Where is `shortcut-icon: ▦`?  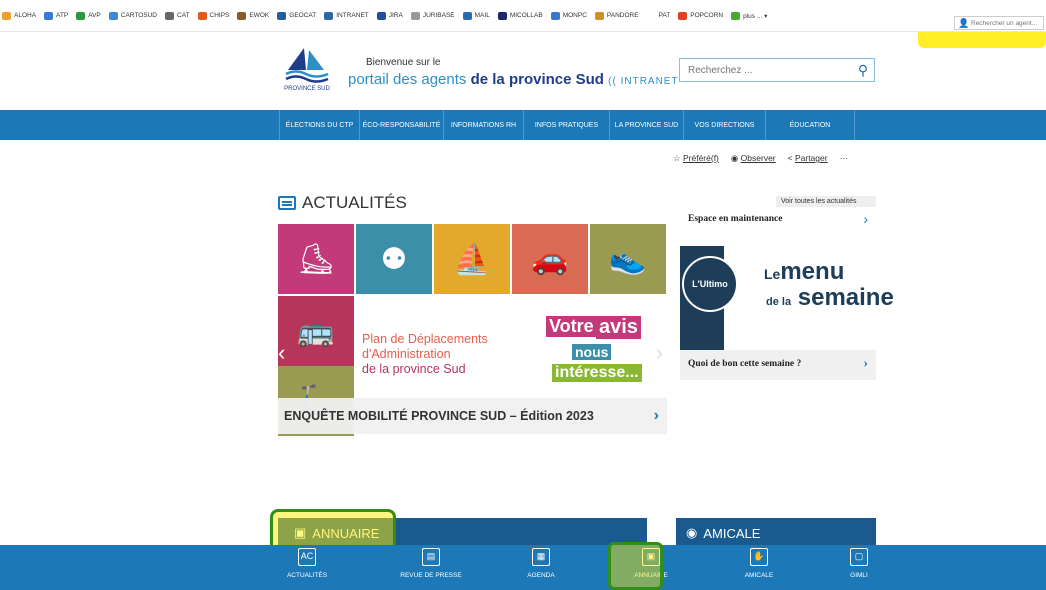 shortcut-icon: ▦ is located at coordinates (541, 557).